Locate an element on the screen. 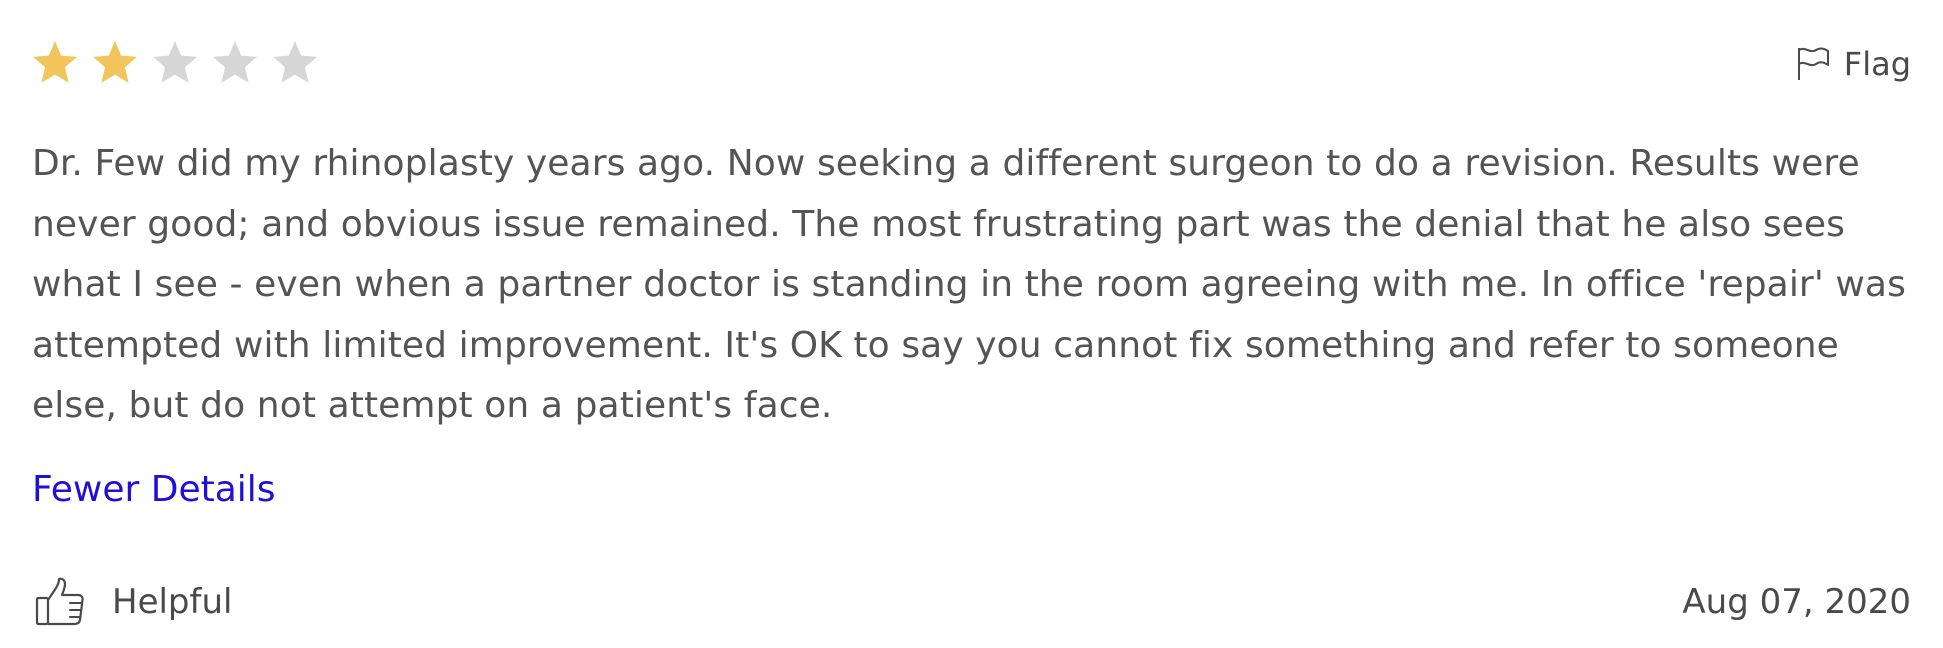 This screenshot has height=648, width=1943. star-rating is located at coordinates (175, 63).